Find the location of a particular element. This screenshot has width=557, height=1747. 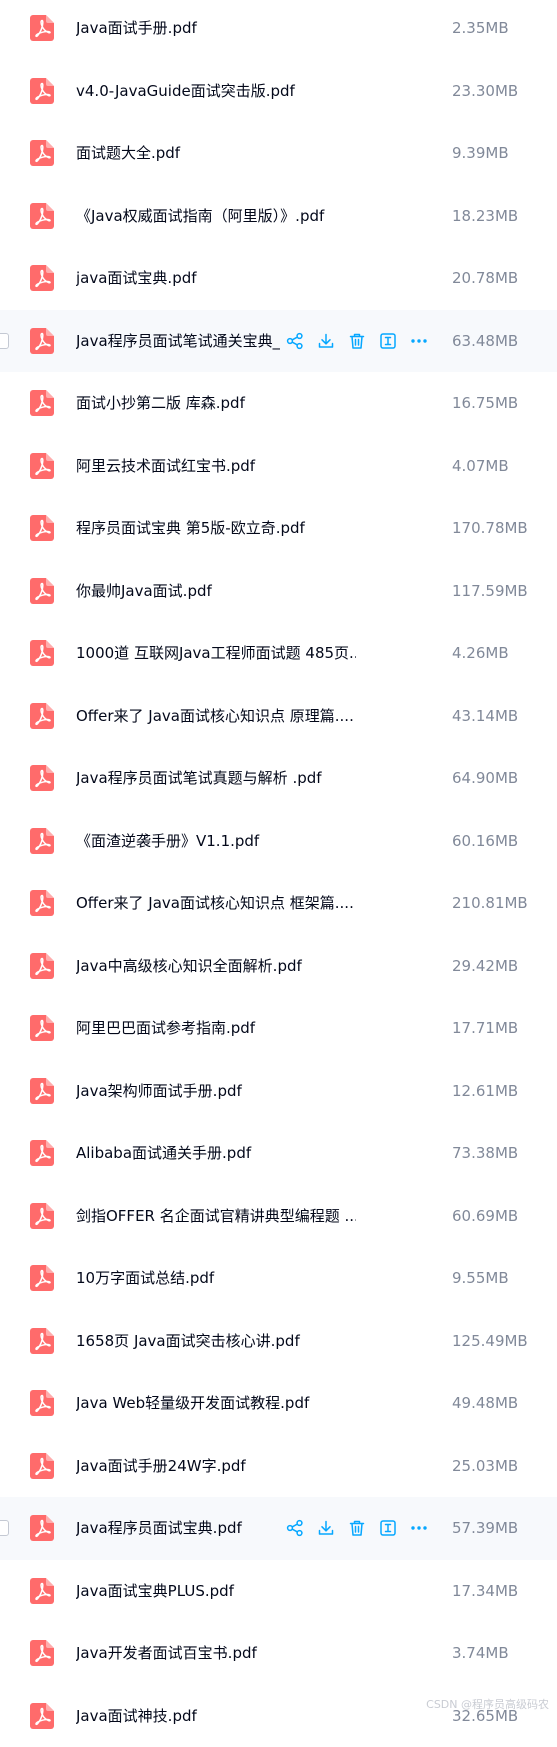

file-name: 阿里云技术面试红宝书.pdf is located at coordinates (216, 466).